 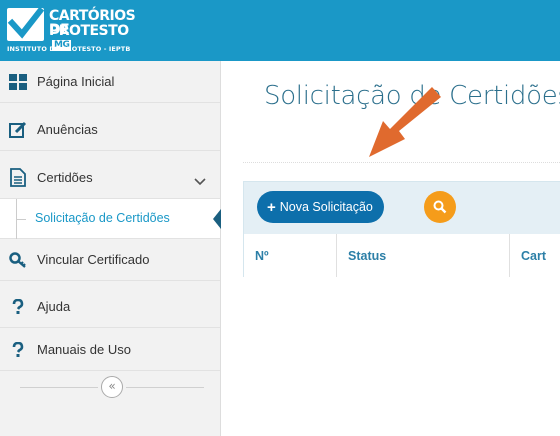 What do you see at coordinates (423, 255) in the screenshot?
I see `column-header-status: Status` at bounding box center [423, 255].